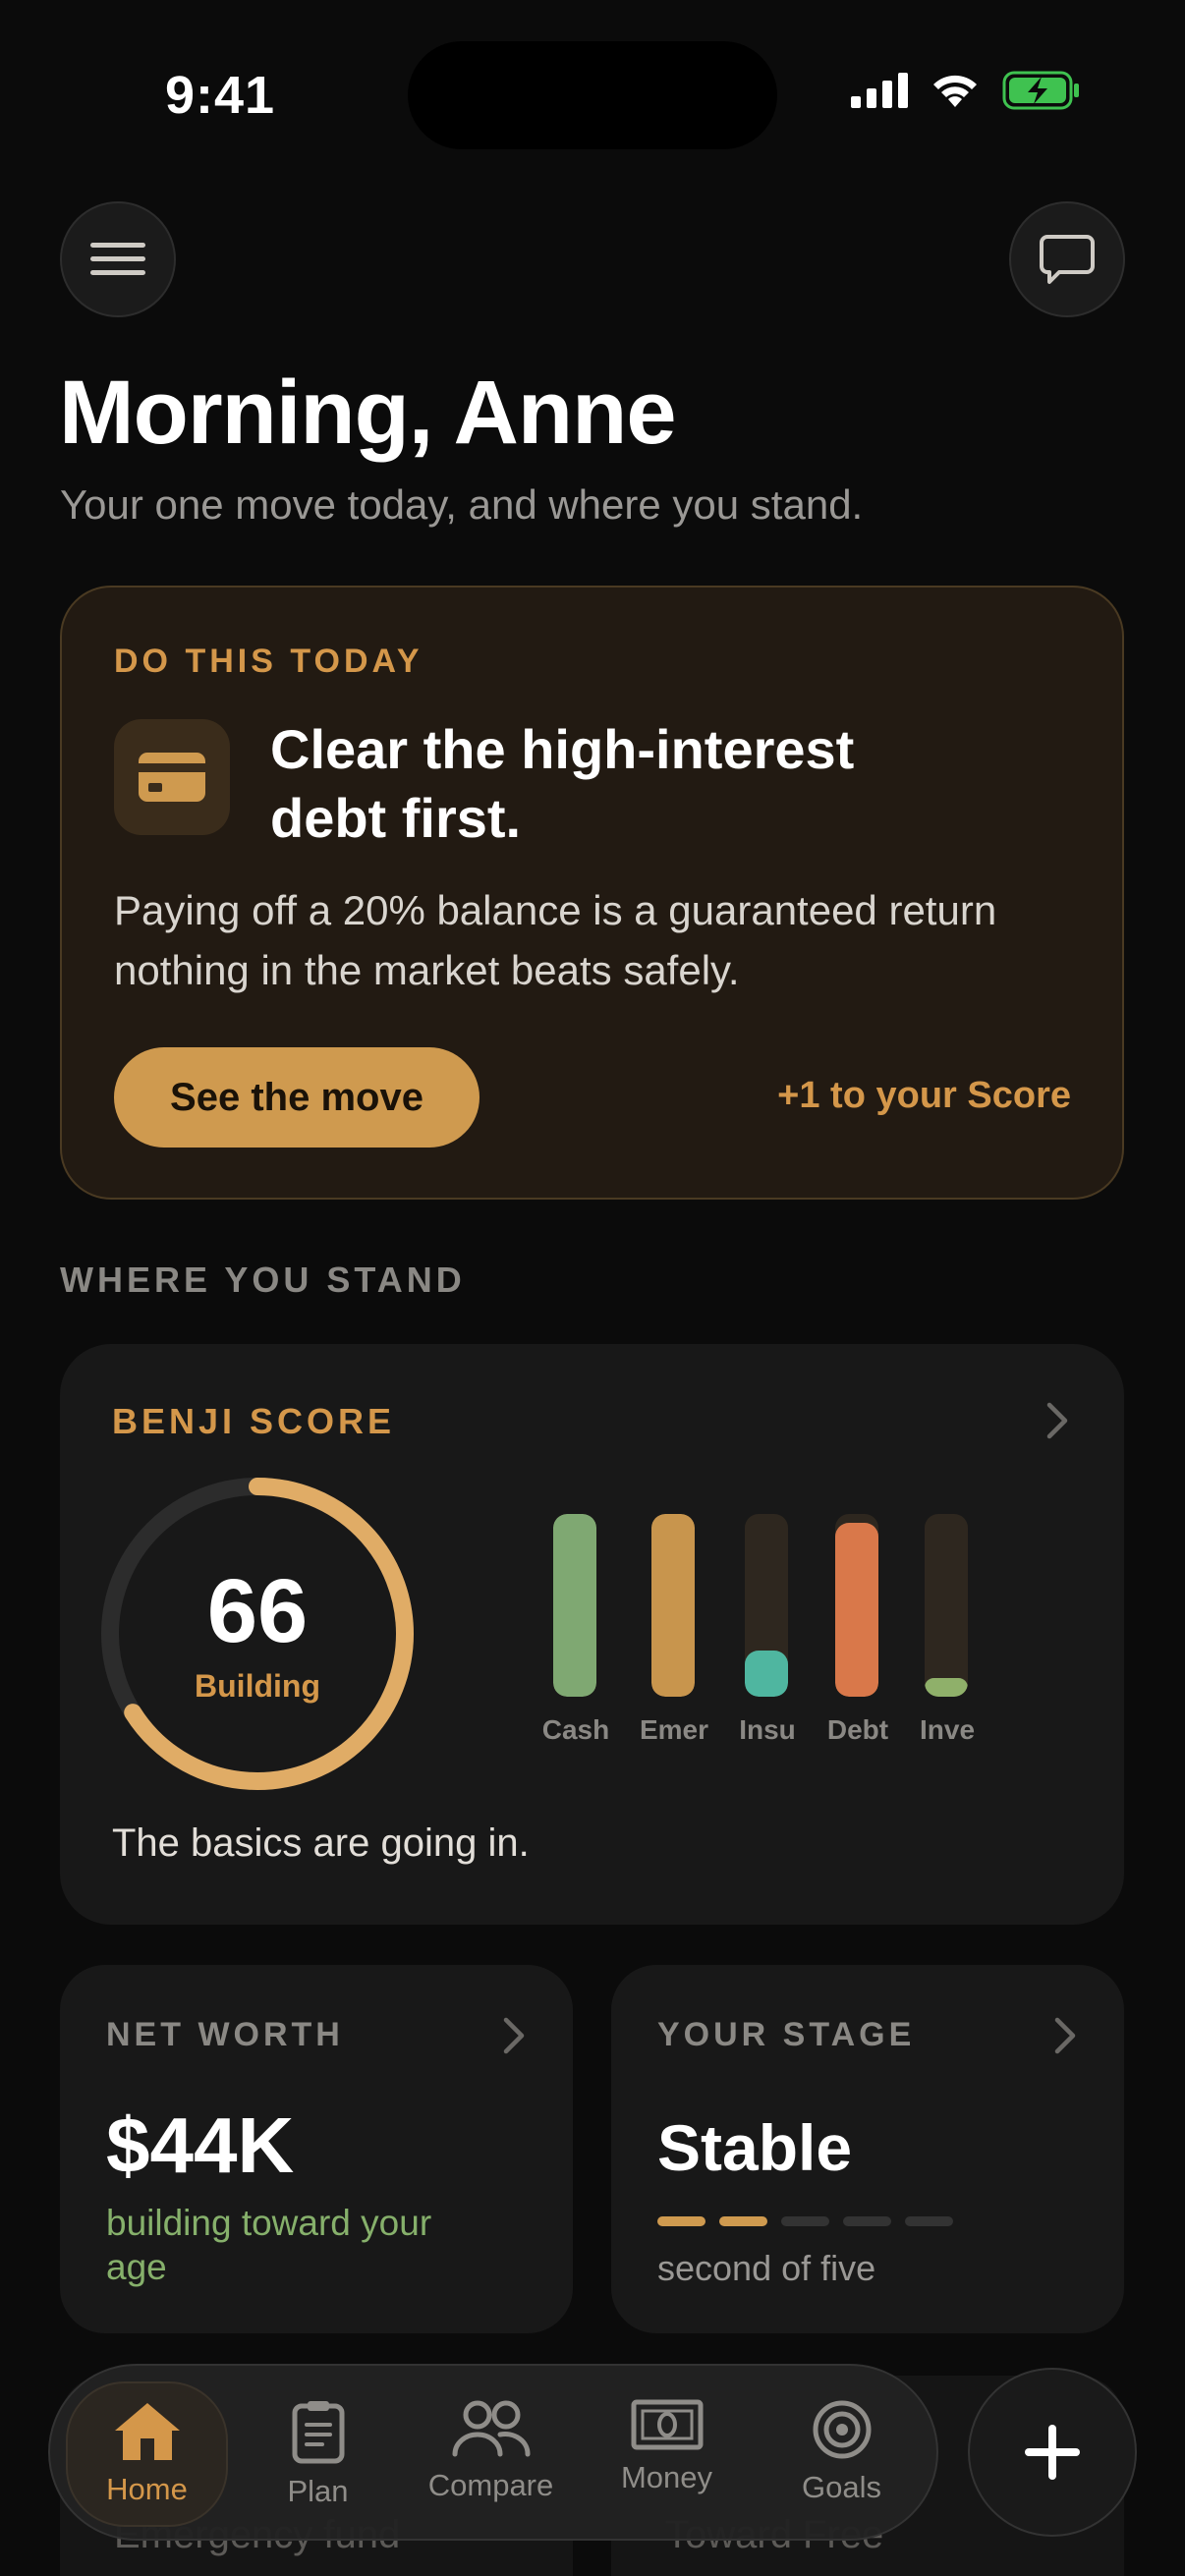 The height and width of the screenshot is (2576, 1185). What do you see at coordinates (317, 2149) in the screenshot?
I see `net-worth-card: NET WORTH $44K building toward your age` at bounding box center [317, 2149].